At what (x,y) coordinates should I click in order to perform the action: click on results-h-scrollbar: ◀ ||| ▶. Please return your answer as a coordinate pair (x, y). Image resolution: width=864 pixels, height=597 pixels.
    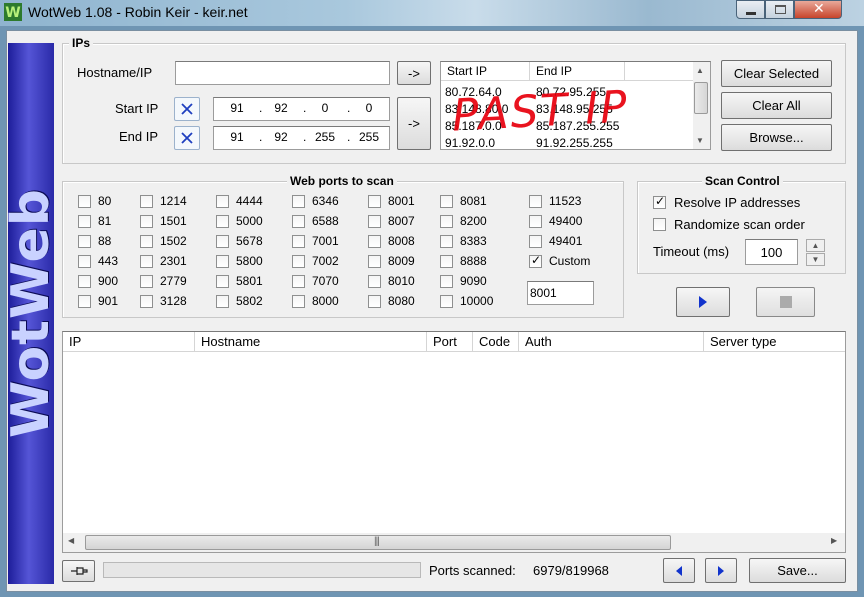
    Looking at the image, I should click on (454, 542).